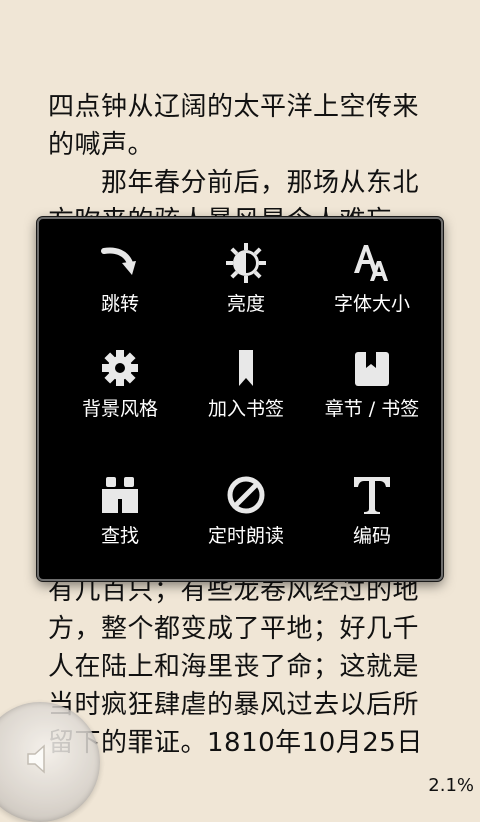  I want to click on menu-item-label: 亮度, so click(245, 304).